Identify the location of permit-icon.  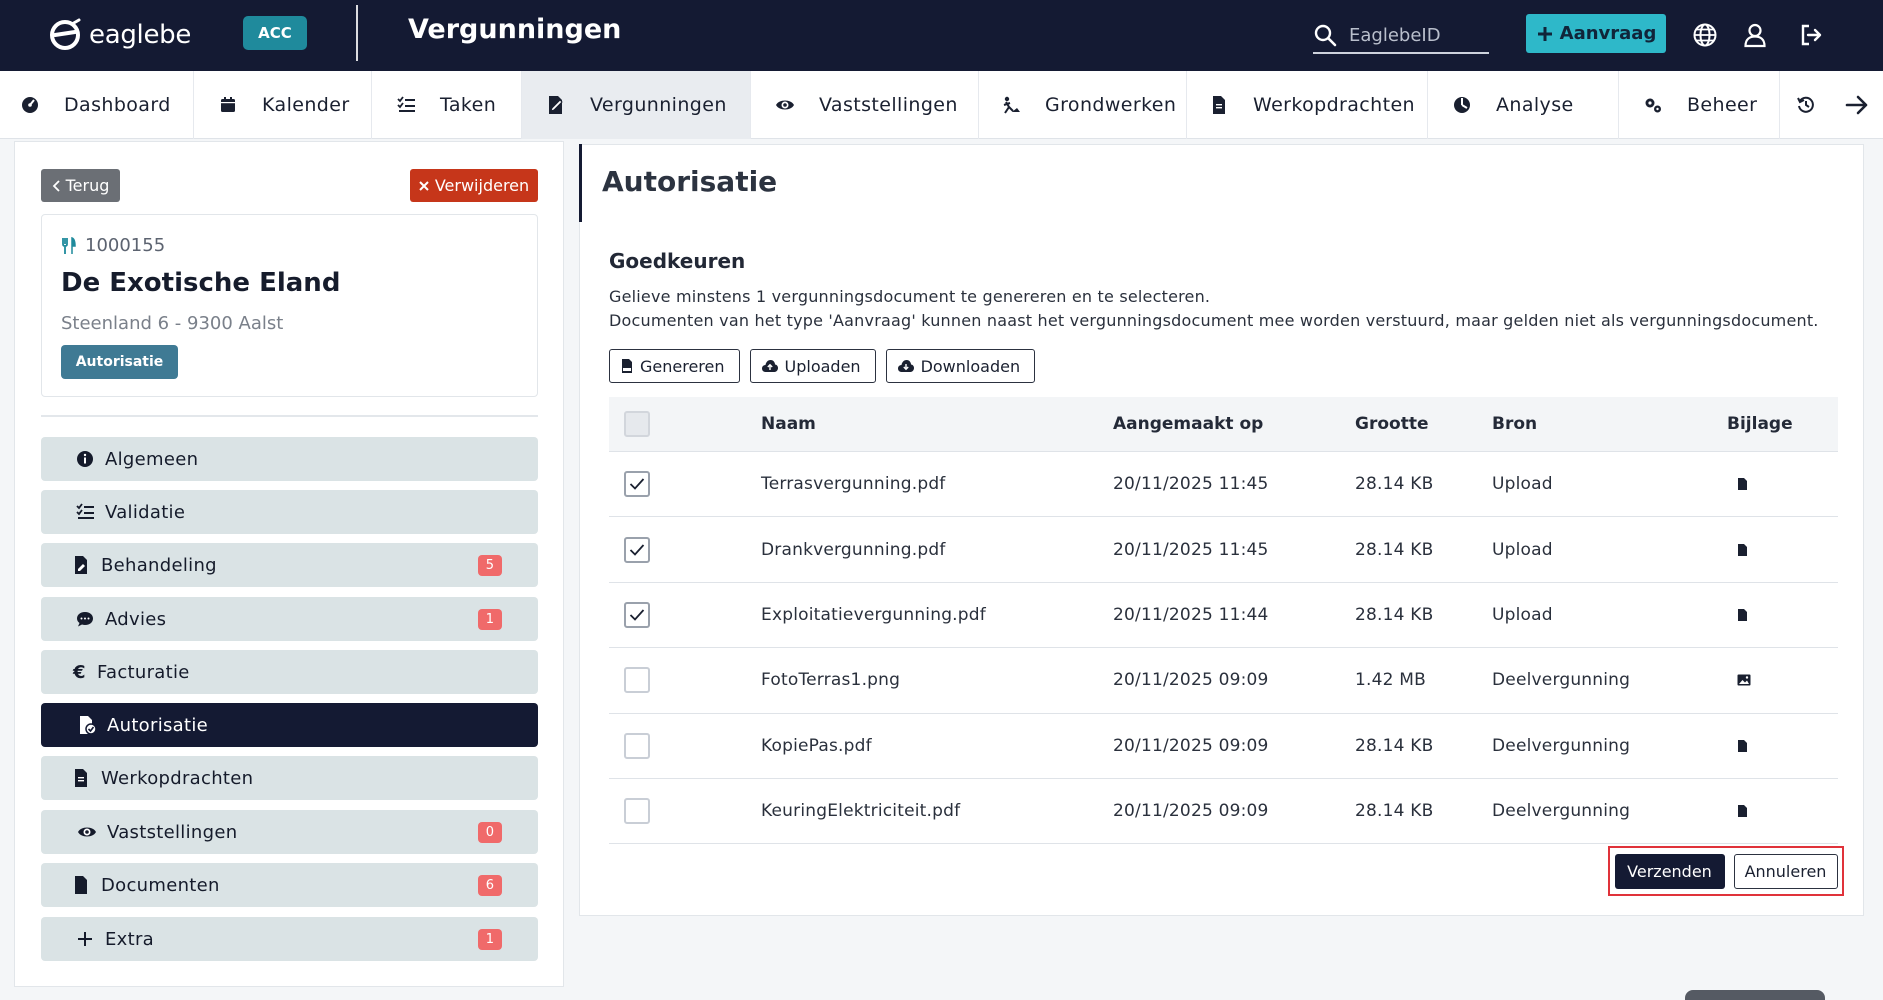
(556, 105).